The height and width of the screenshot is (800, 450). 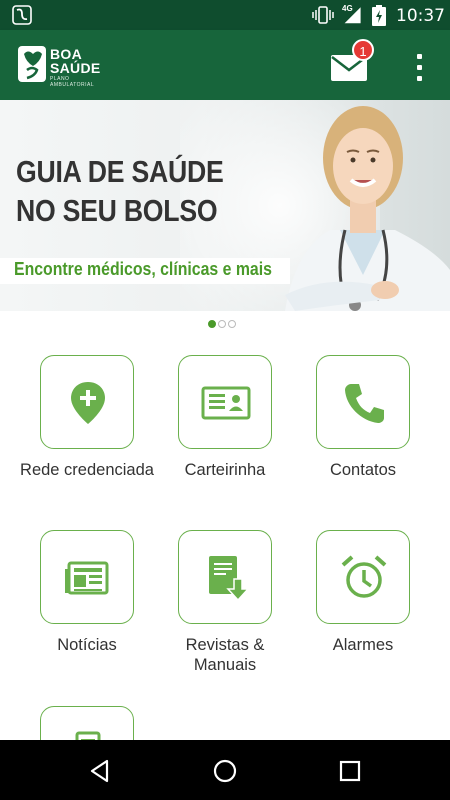 I want to click on newspaper-icon, so click(x=87, y=578).